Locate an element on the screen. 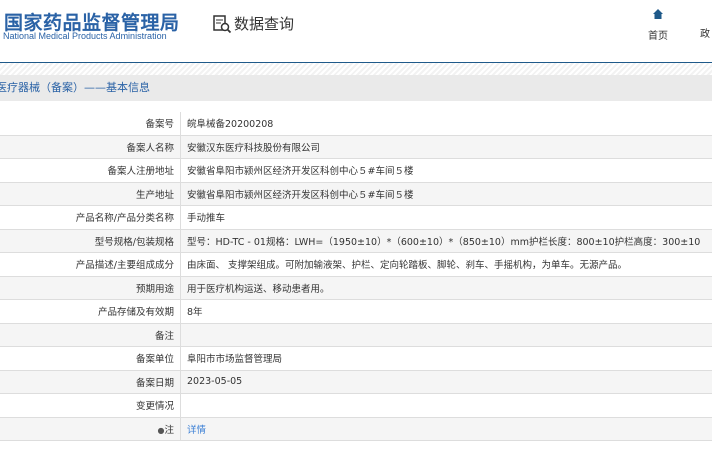 The width and height of the screenshot is (712, 456). row-value: 用于医疗机构运送、移动患者用。 is located at coordinates (258, 289).